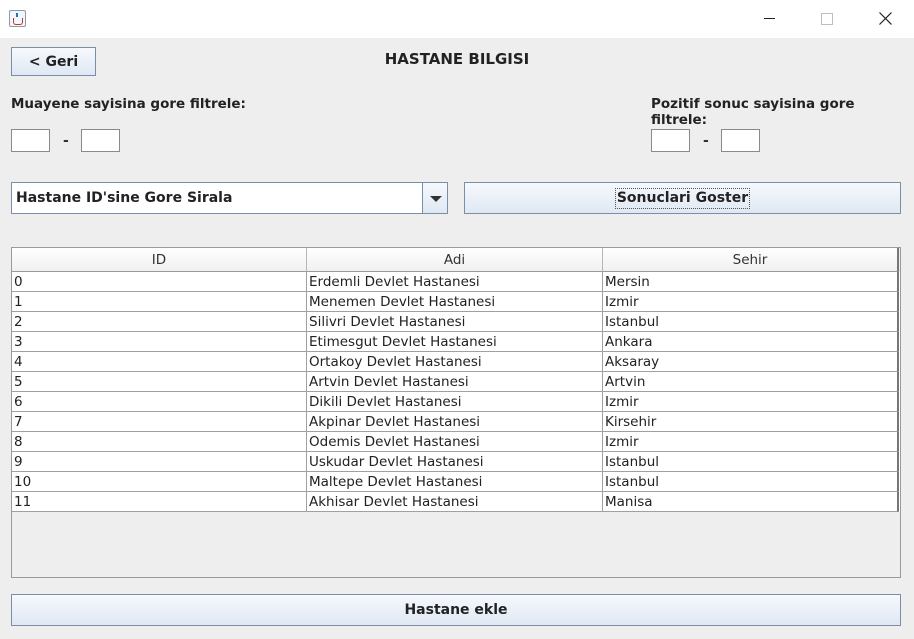 This screenshot has width=914, height=639. I want to click on column-header-id: ID, so click(159, 260).